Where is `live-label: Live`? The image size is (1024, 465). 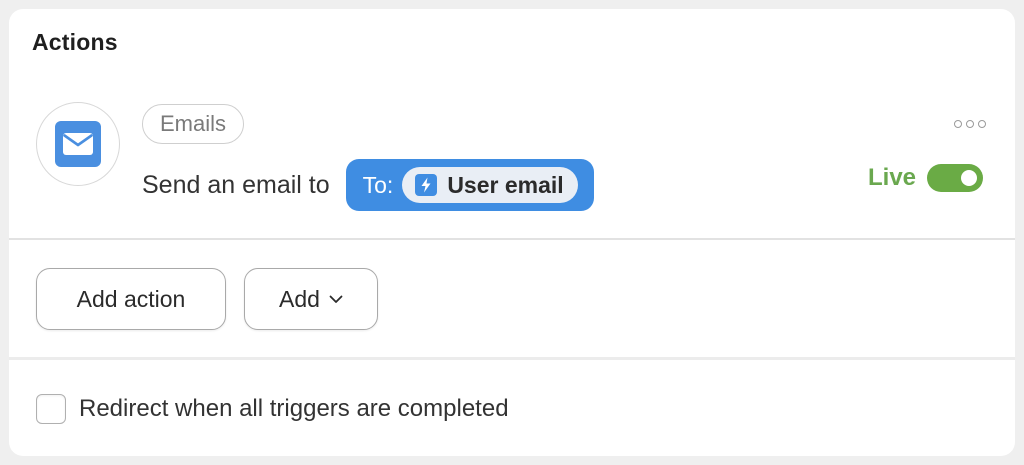
live-label: Live is located at coordinates (892, 177).